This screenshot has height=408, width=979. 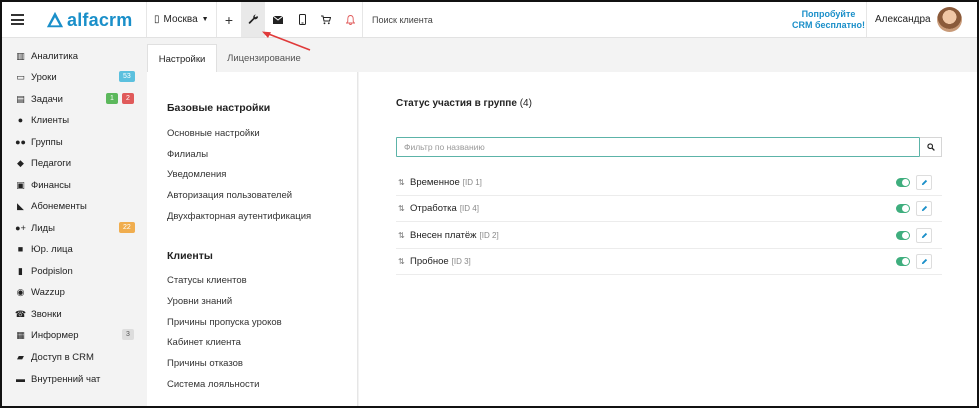 I want to click on sidebar-item-label: Звонки, so click(x=46, y=314).